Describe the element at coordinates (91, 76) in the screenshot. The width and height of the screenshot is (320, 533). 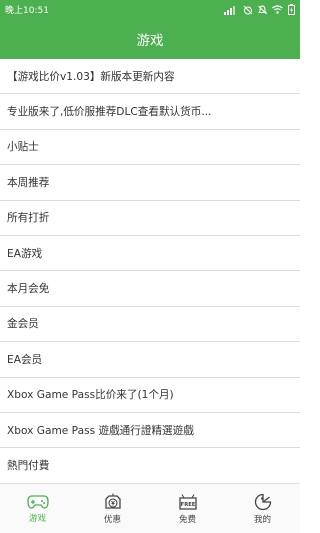
I see `list-item-label: 【游戏比价v1.03】新版本更新内容` at that location.